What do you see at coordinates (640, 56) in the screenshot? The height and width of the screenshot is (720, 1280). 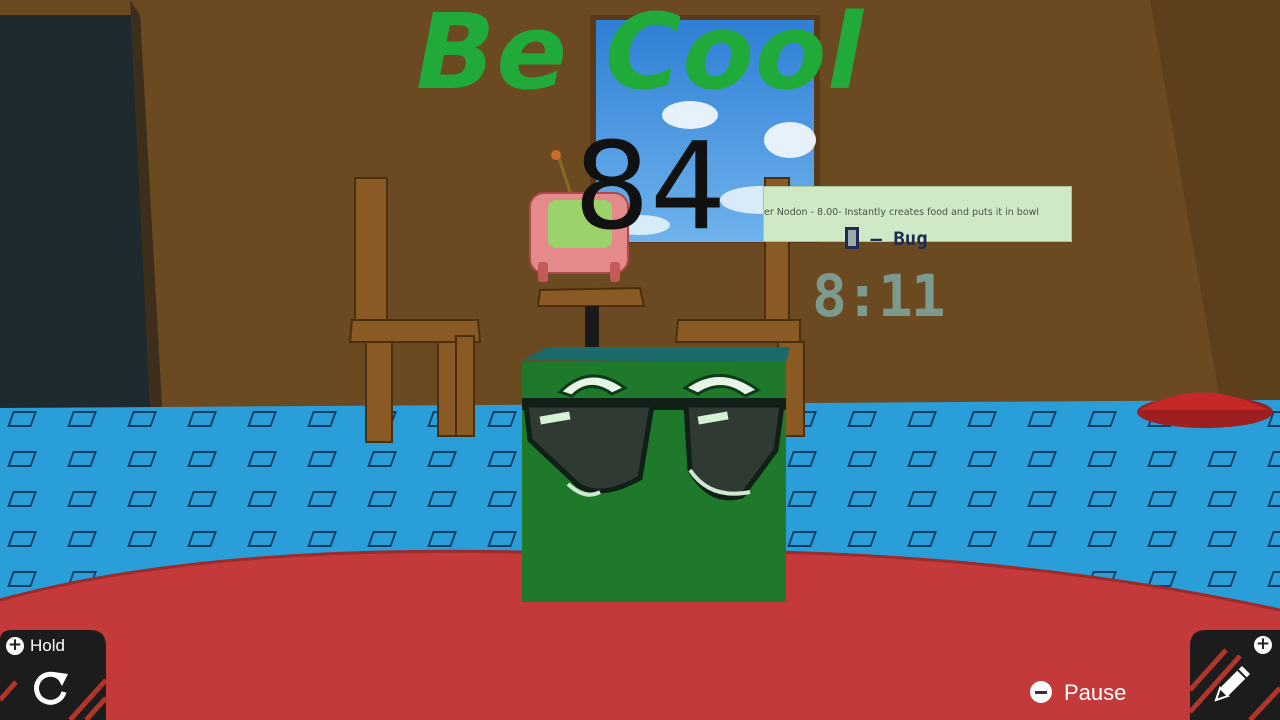 I see `game-title: Be Cool` at bounding box center [640, 56].